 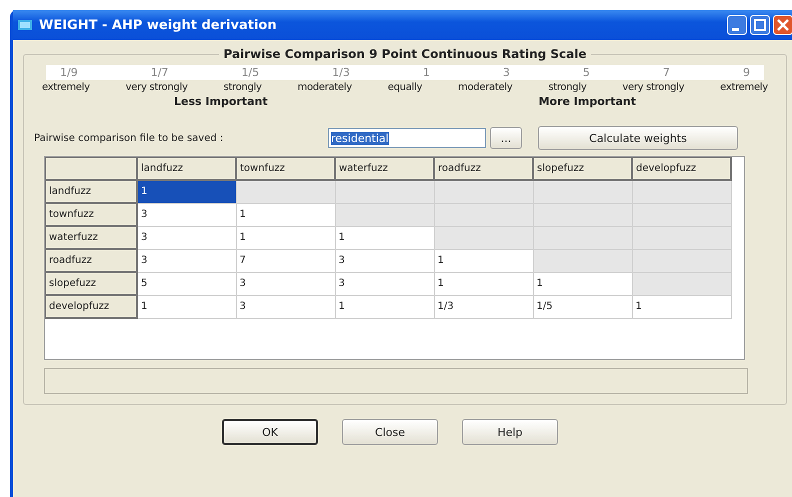 I want to click on dialog-button: OK, so click(x=270, y=432).